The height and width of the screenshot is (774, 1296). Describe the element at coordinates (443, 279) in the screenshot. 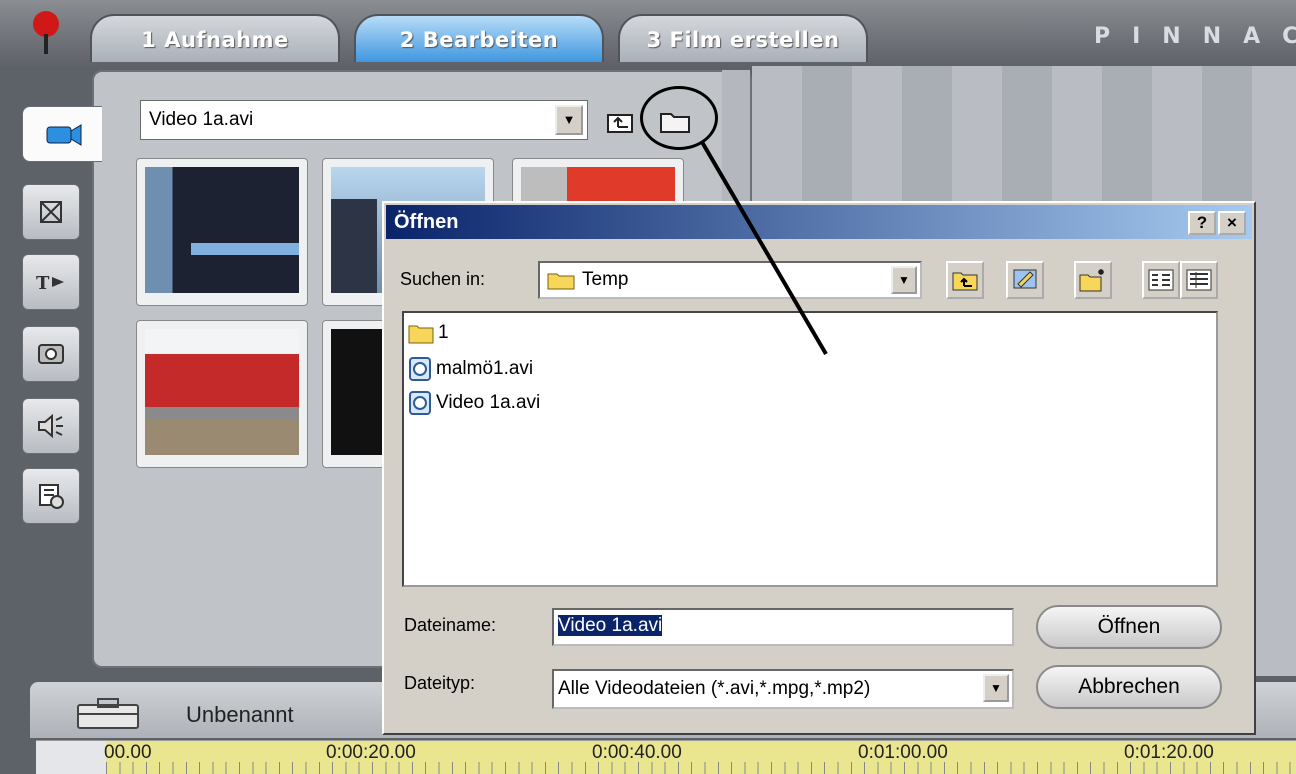

I see `look-in-label: Suchen in:` at that location.